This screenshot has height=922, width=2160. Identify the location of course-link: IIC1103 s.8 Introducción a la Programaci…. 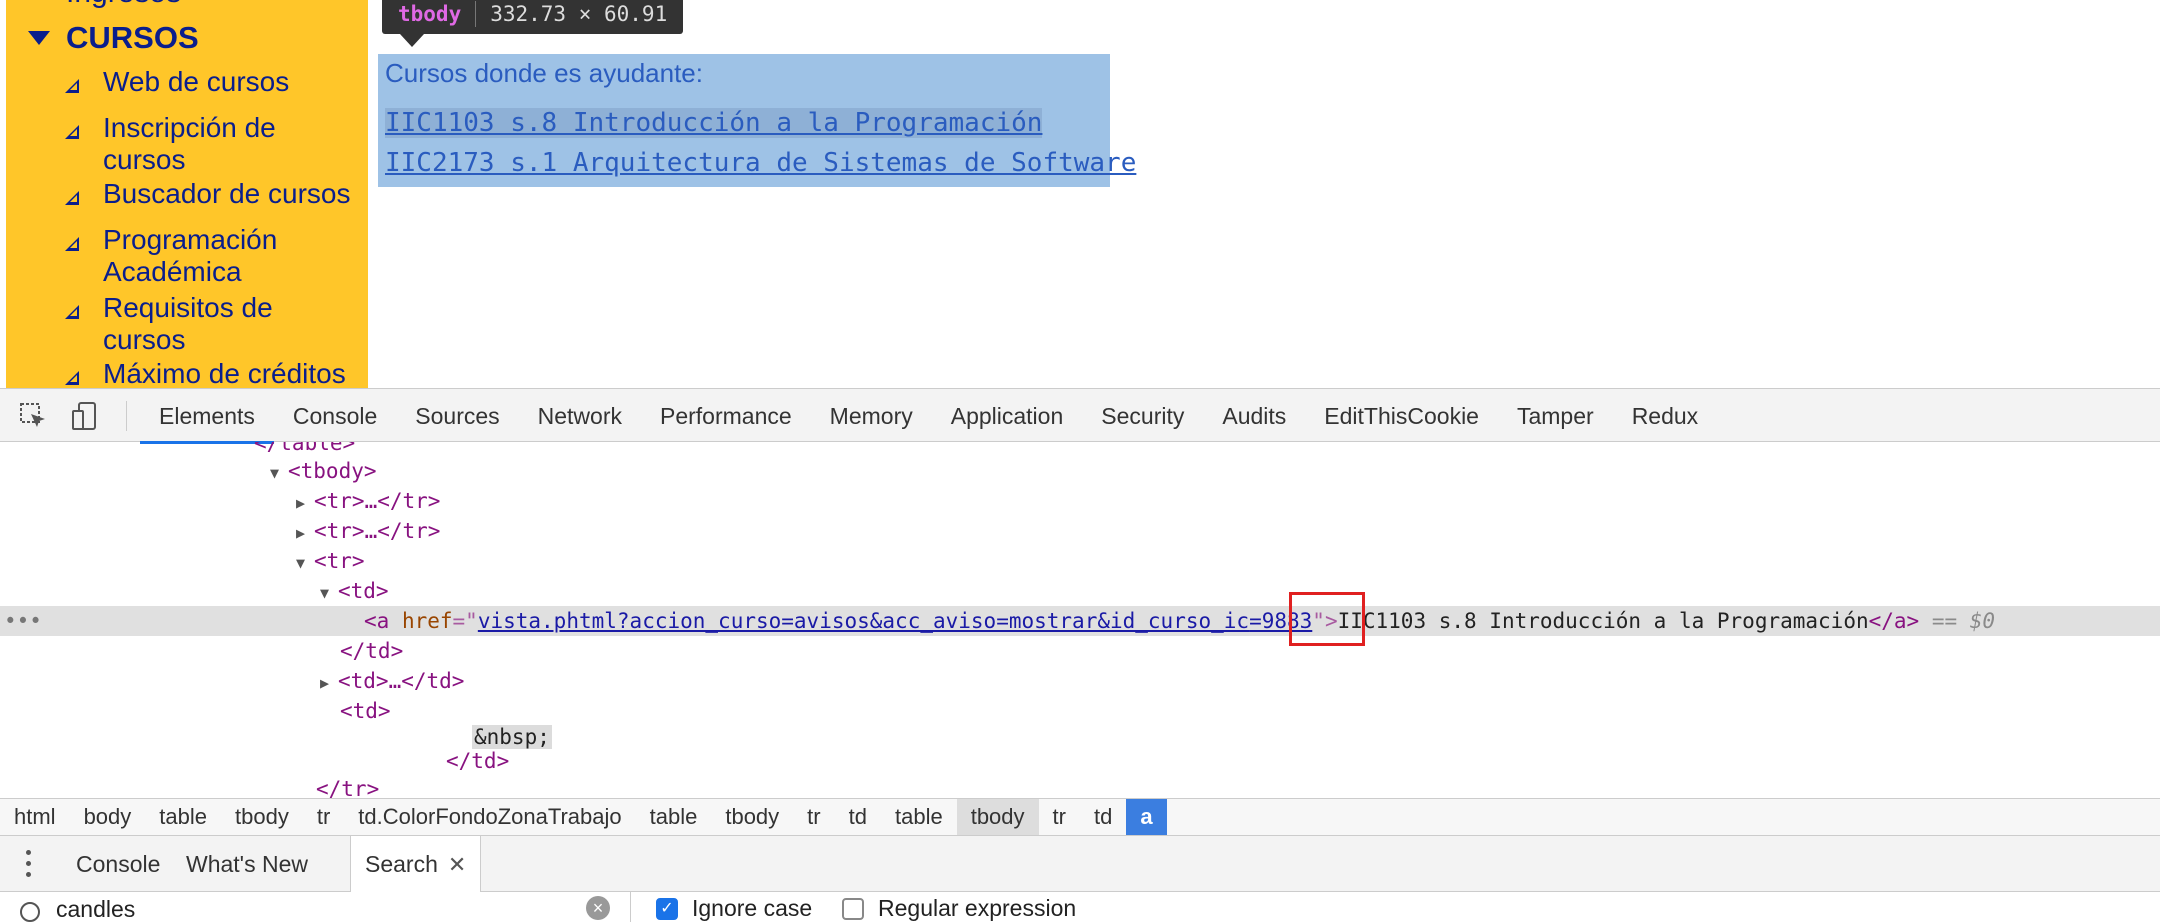
(714, 123).